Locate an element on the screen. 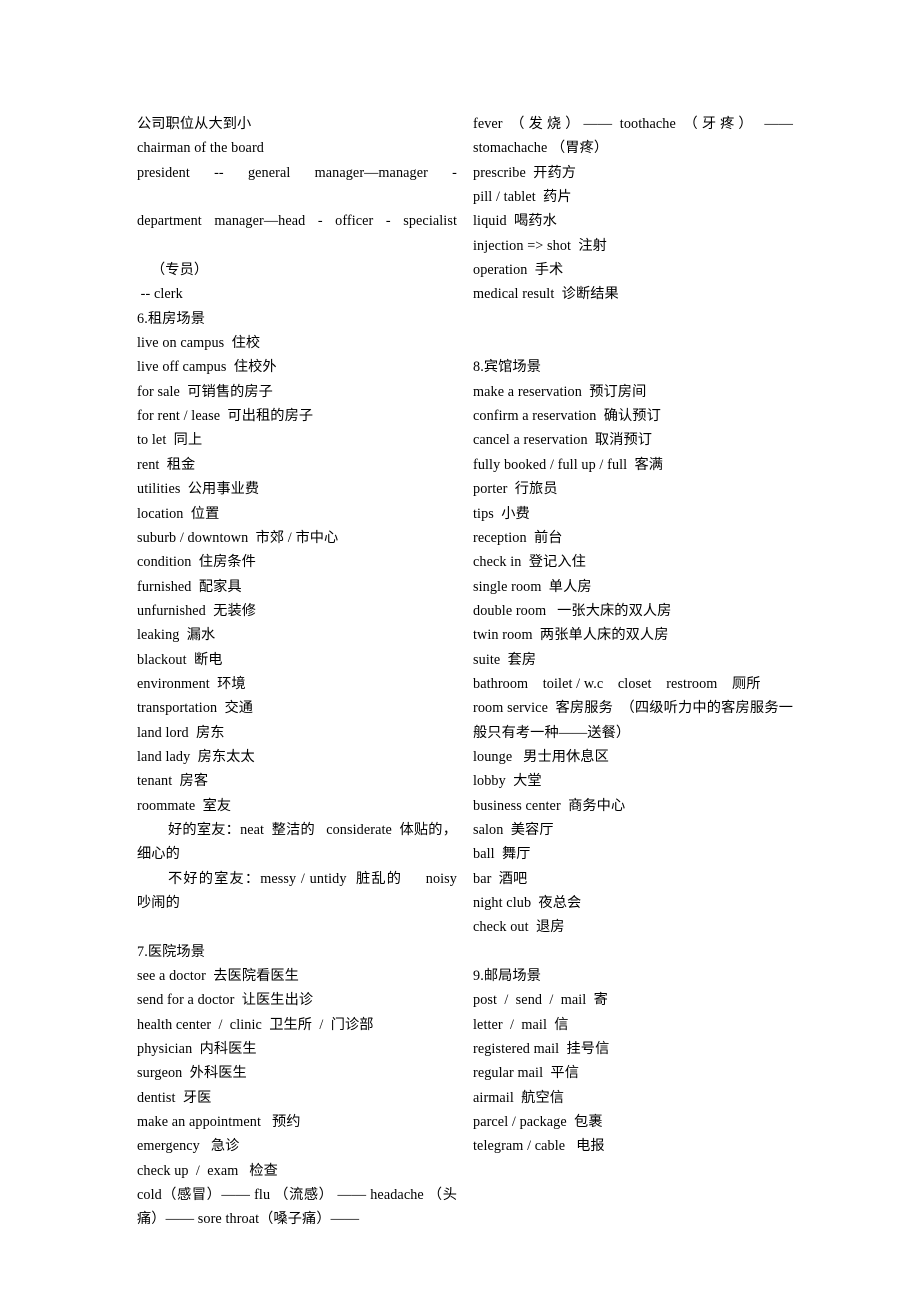 This screenshot has height=1302, width=920. right-line: confirm a reservation 确认预订 is located at coordinates (567, 416).